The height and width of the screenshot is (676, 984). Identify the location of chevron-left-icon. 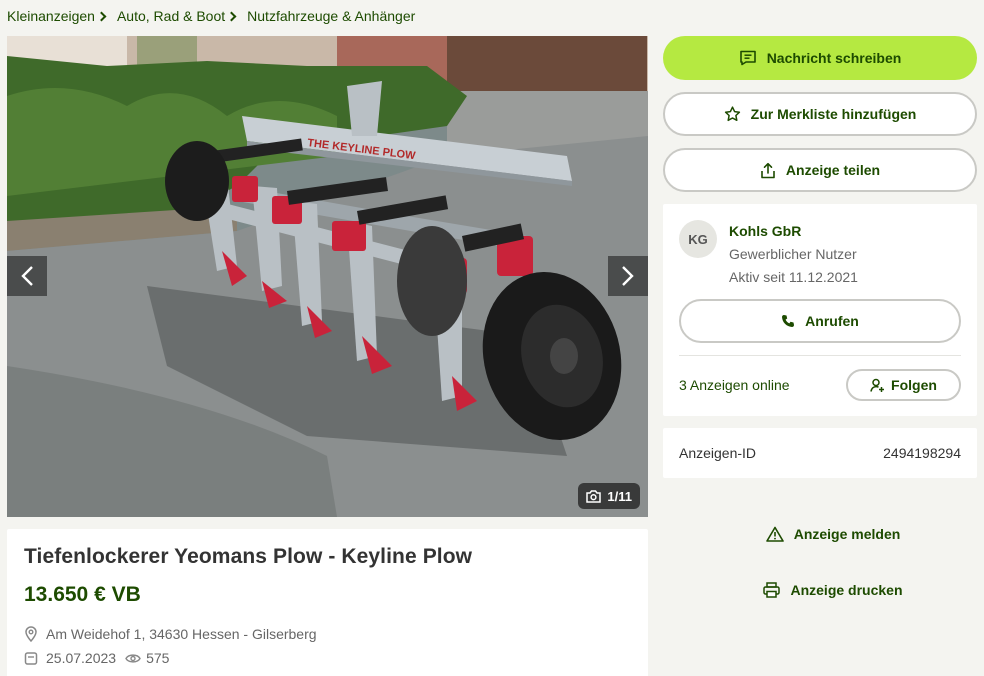
(27, 276).